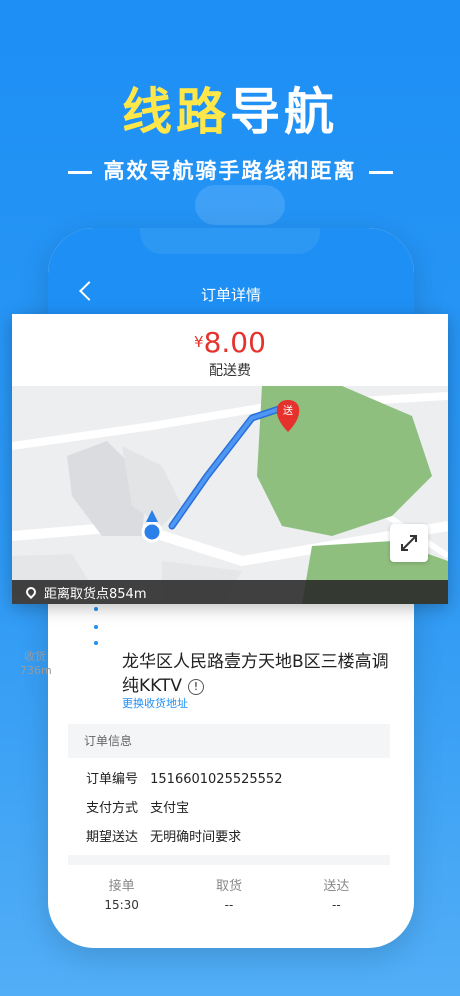  What do you see at coordinates (196, 687) in the screenshot?
I see `info-icon: !` at bounding box center [196, 687].